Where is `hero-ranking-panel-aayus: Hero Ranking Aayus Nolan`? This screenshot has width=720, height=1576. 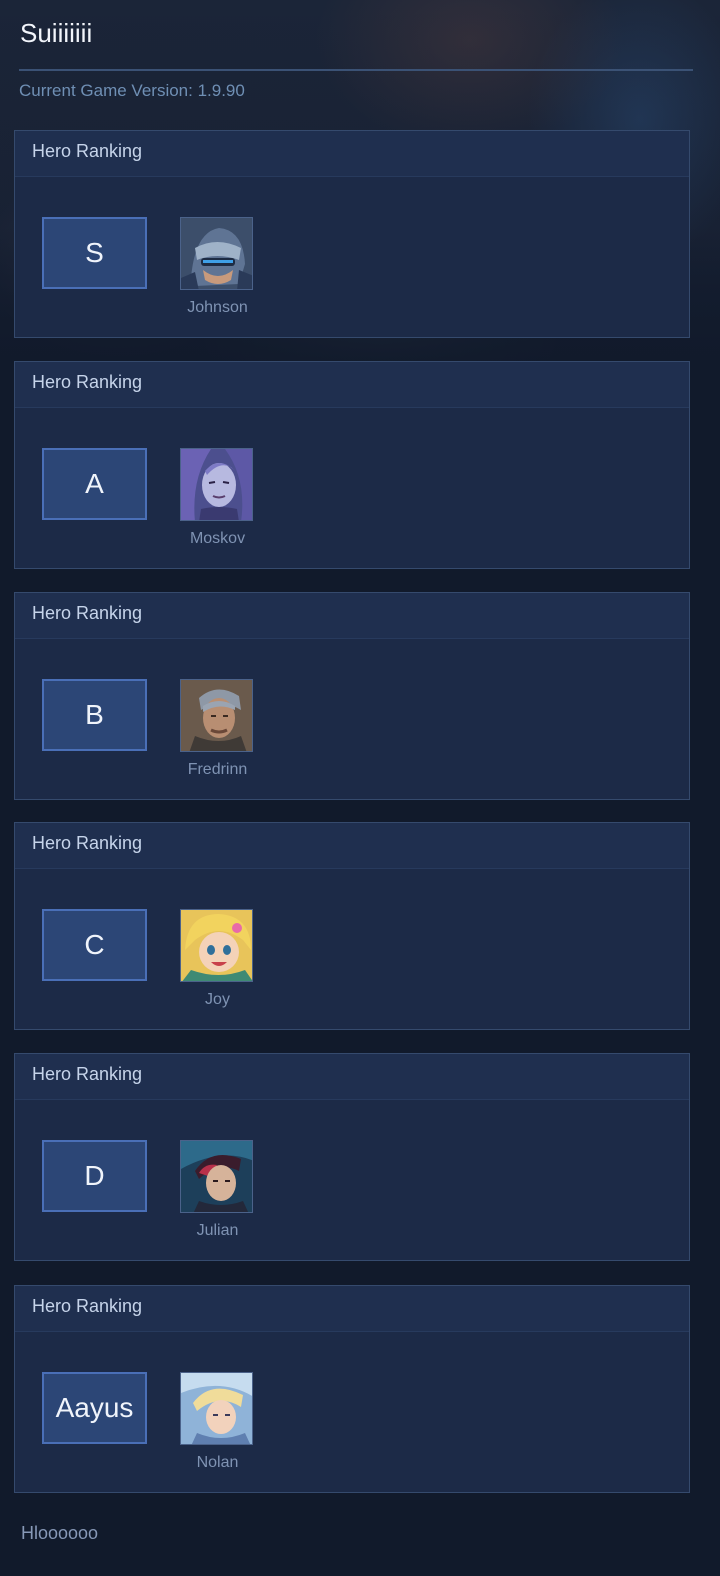
hero-ranking-panel-aayus: Hero Ranking Aayus Nolan is located at coordinates (352, 1389).